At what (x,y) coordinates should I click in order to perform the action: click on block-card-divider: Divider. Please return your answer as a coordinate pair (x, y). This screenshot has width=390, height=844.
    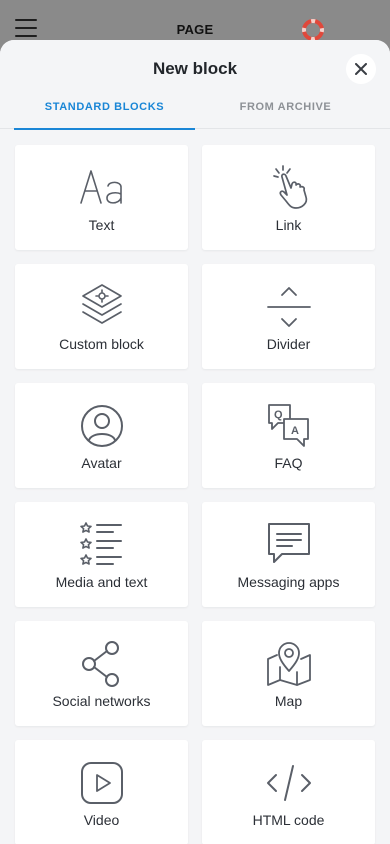
    Looking at the image, I should click on (288, 316).